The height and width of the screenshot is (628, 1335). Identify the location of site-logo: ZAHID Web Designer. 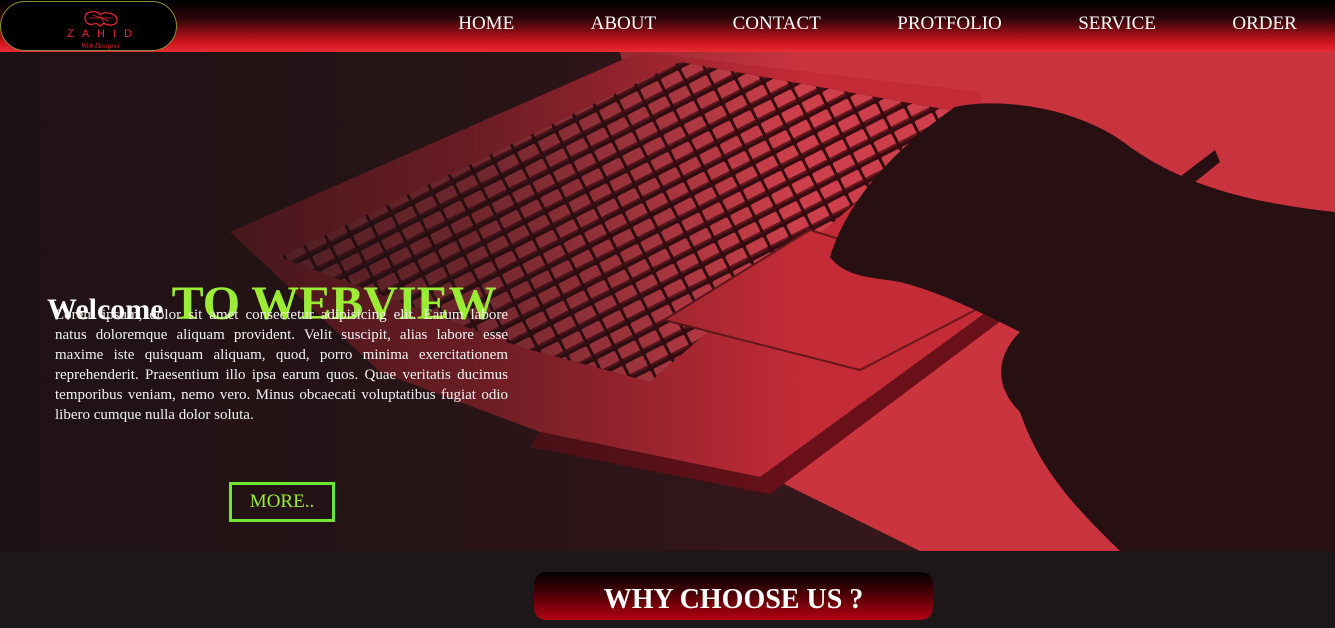
(88, 26).